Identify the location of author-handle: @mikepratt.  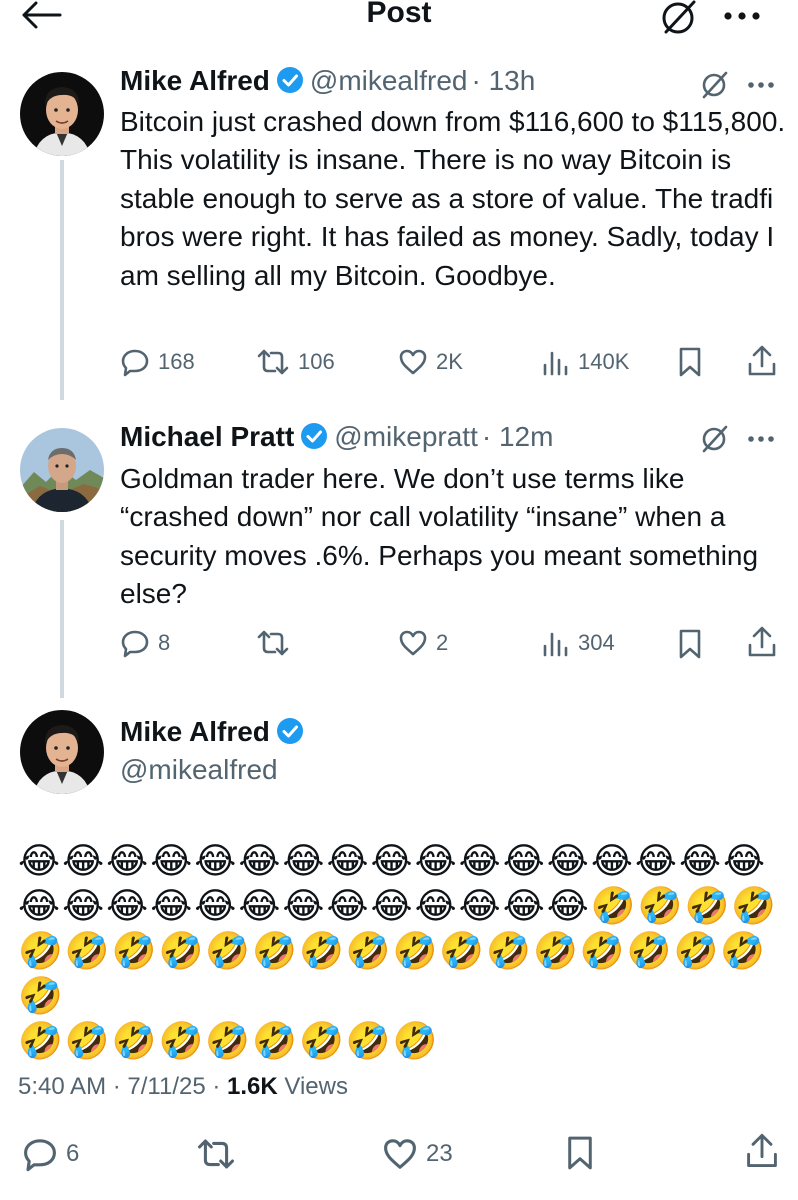
(406, 436).